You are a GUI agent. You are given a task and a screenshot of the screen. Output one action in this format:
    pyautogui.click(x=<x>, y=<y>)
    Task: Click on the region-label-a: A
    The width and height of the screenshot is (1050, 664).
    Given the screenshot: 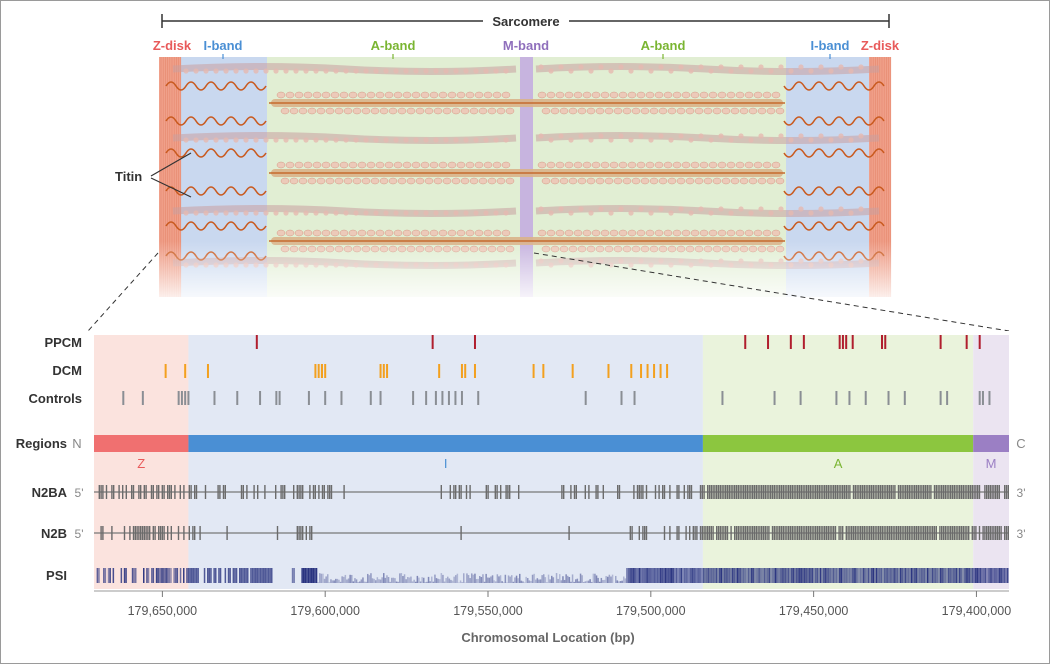 What is the action you would take?
    pyautogui.click(x=838, y=463)
    